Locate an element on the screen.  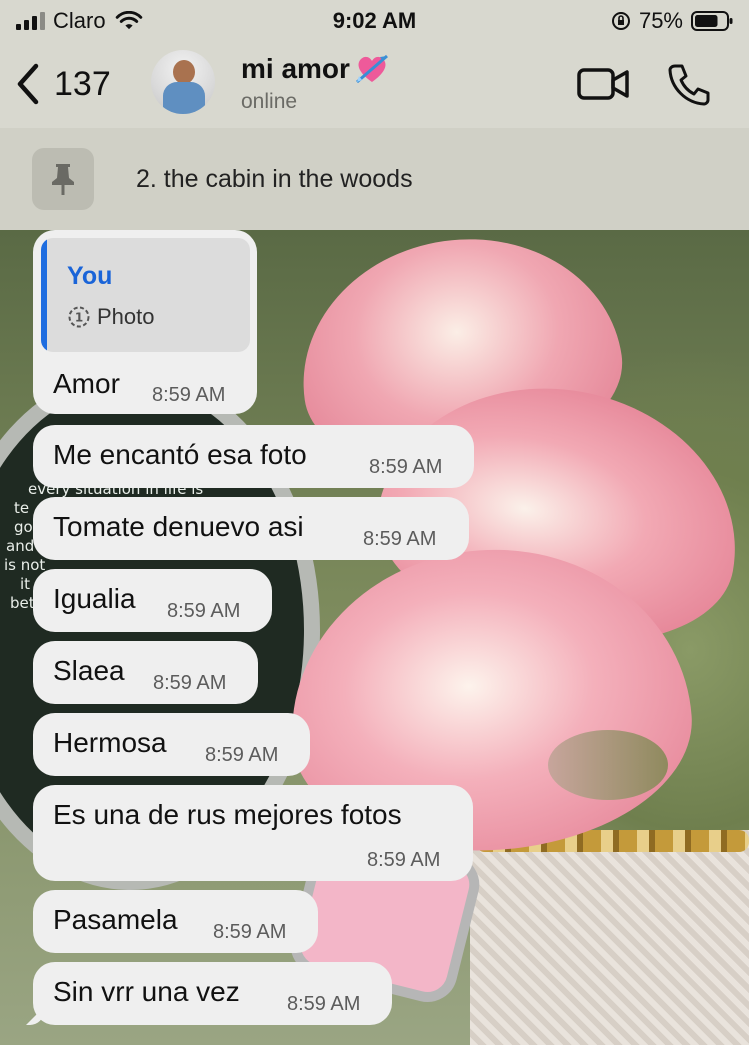
message-text: Es una de rus mejores fotos is located at coordinates (227, 814).